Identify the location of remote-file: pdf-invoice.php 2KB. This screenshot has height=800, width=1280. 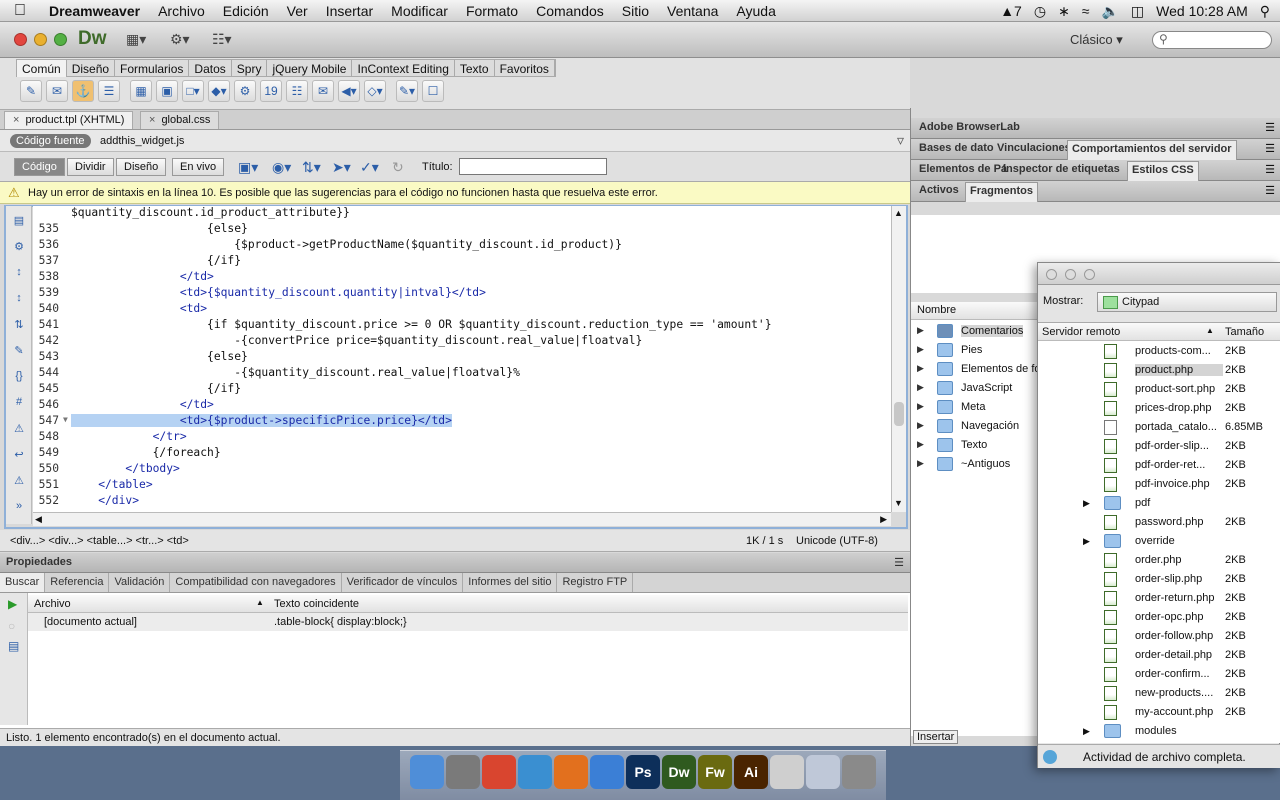
(1159, 484).